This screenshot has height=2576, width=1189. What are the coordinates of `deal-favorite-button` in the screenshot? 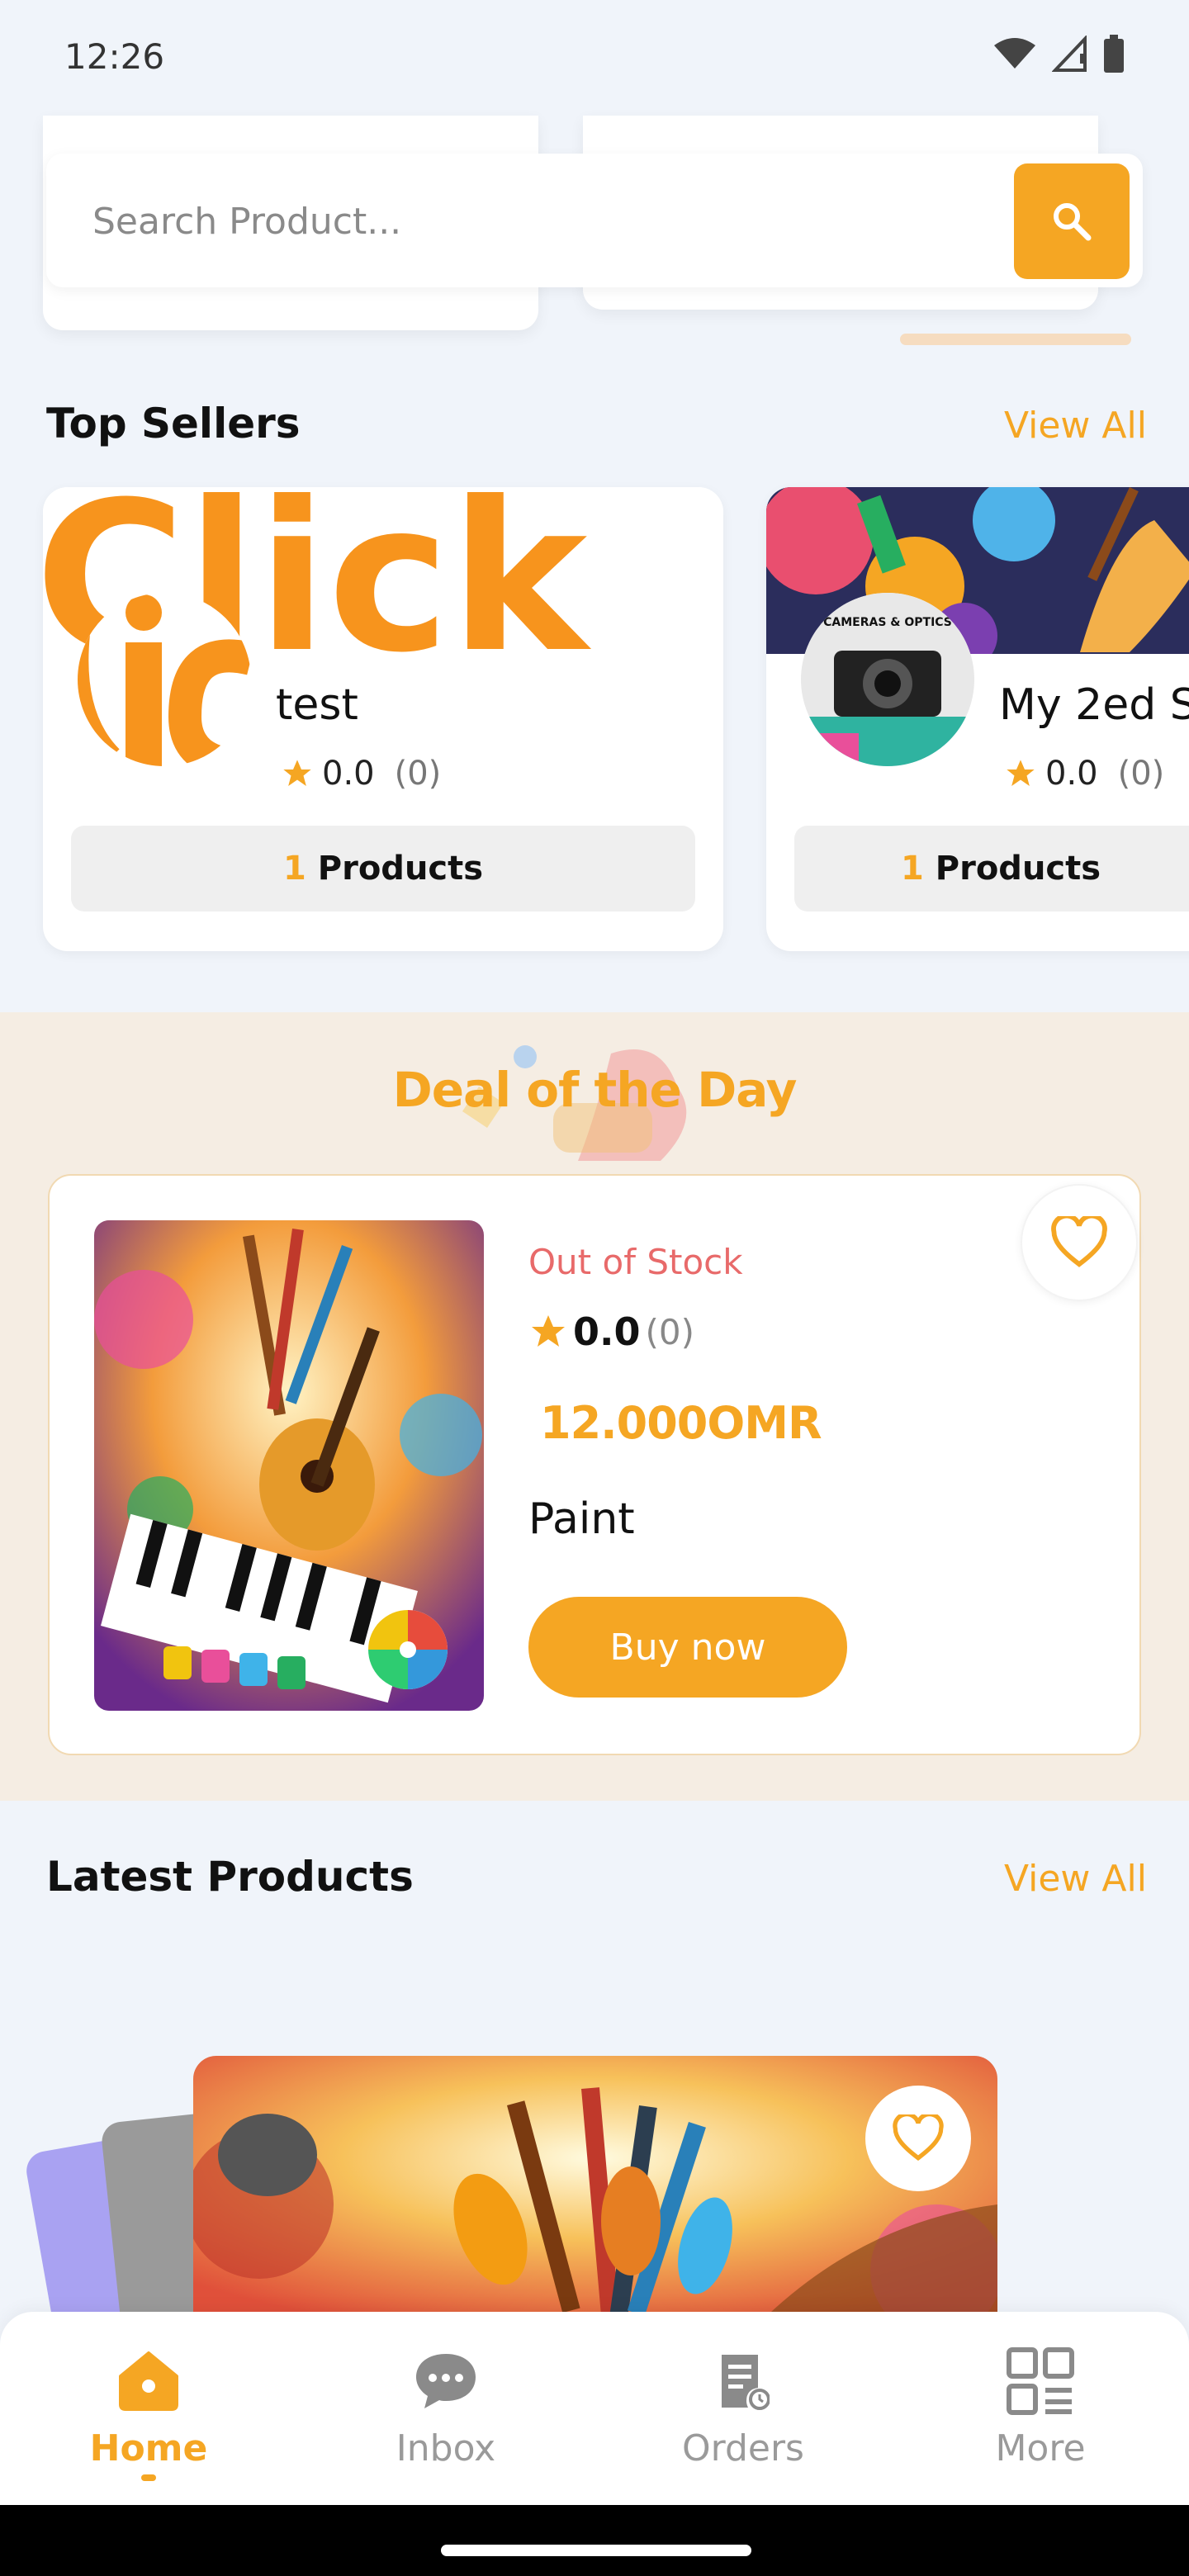 It's located at (1079, 1242).